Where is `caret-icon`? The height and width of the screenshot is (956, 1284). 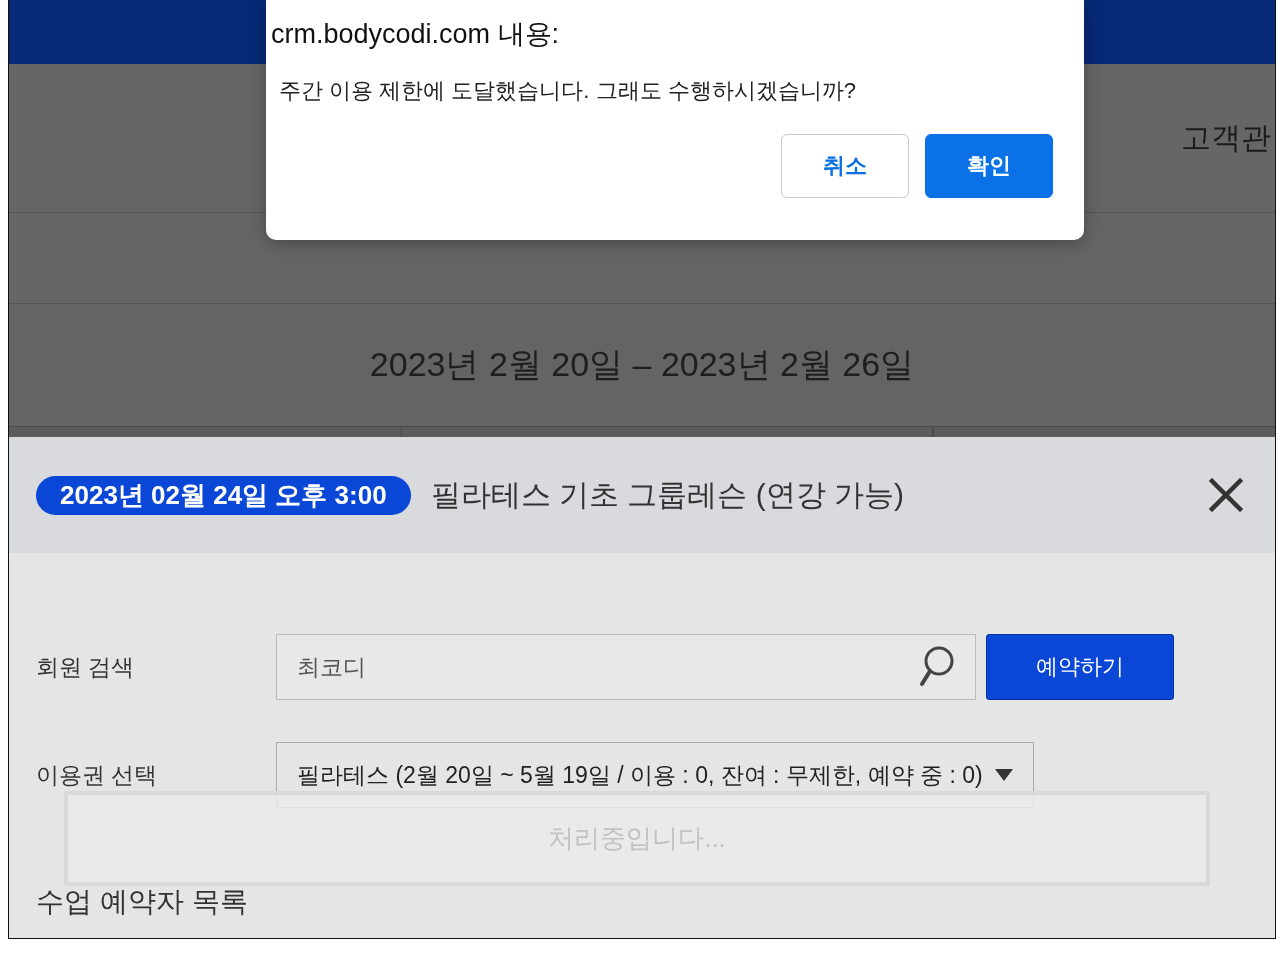 caret-icon is located at coordinates (1003, 775).